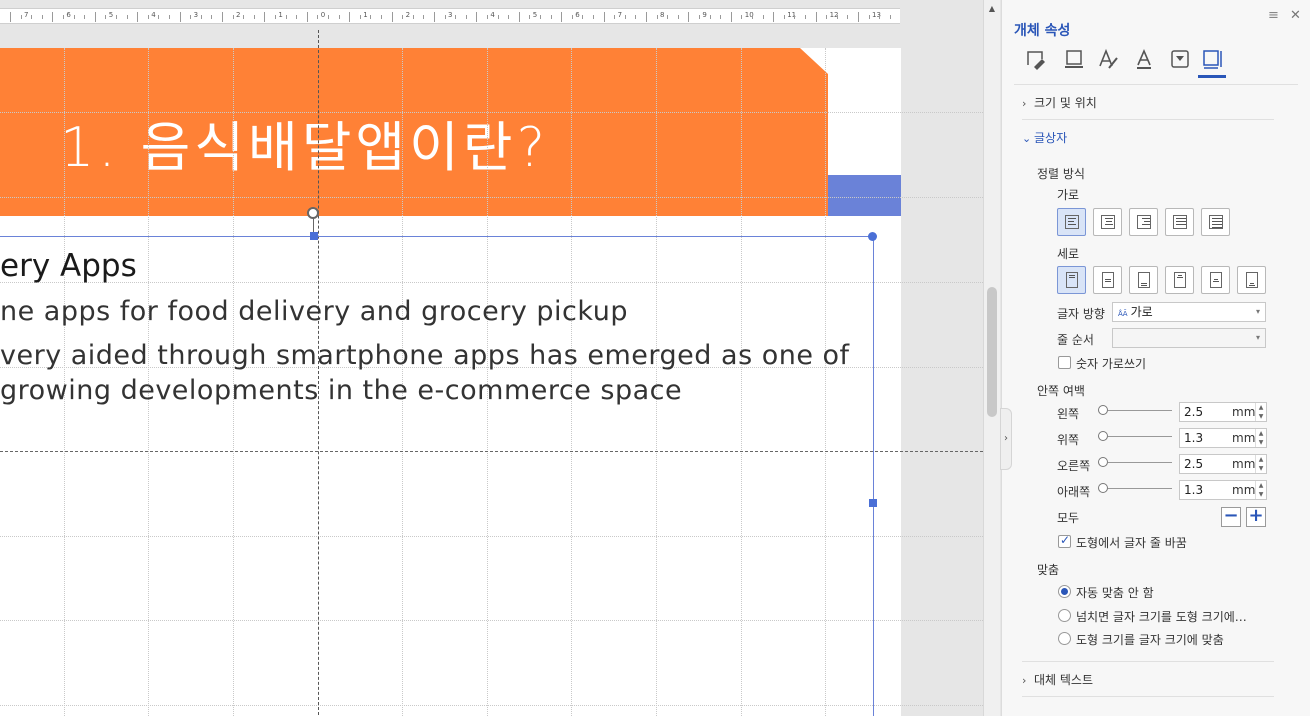  What do you see at coordinates (1057, 679) in the screenshot?
I see `section-alt-text: › 대체 텍스트` at bounding box center [1057, 679].